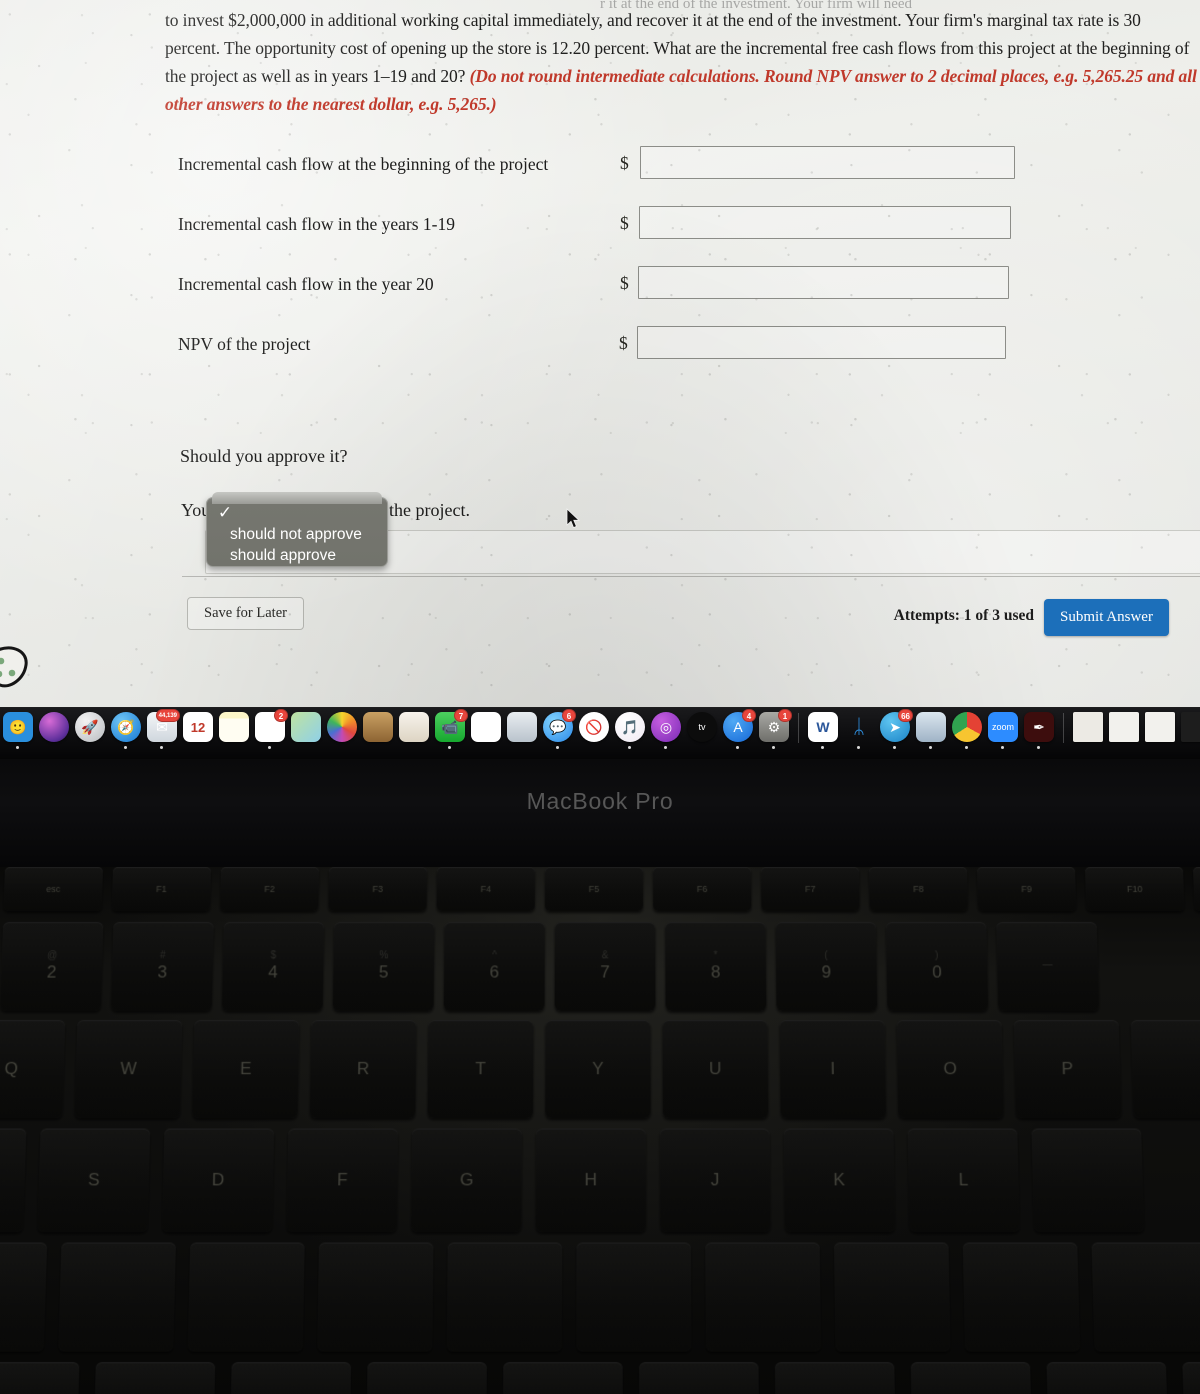 The width and height of the screenshot is (1200, 1394). What do you see at coordinates (494, 967) in the screenshot?
I see `key-6: ^ 6` at bounding box center [494, 967].